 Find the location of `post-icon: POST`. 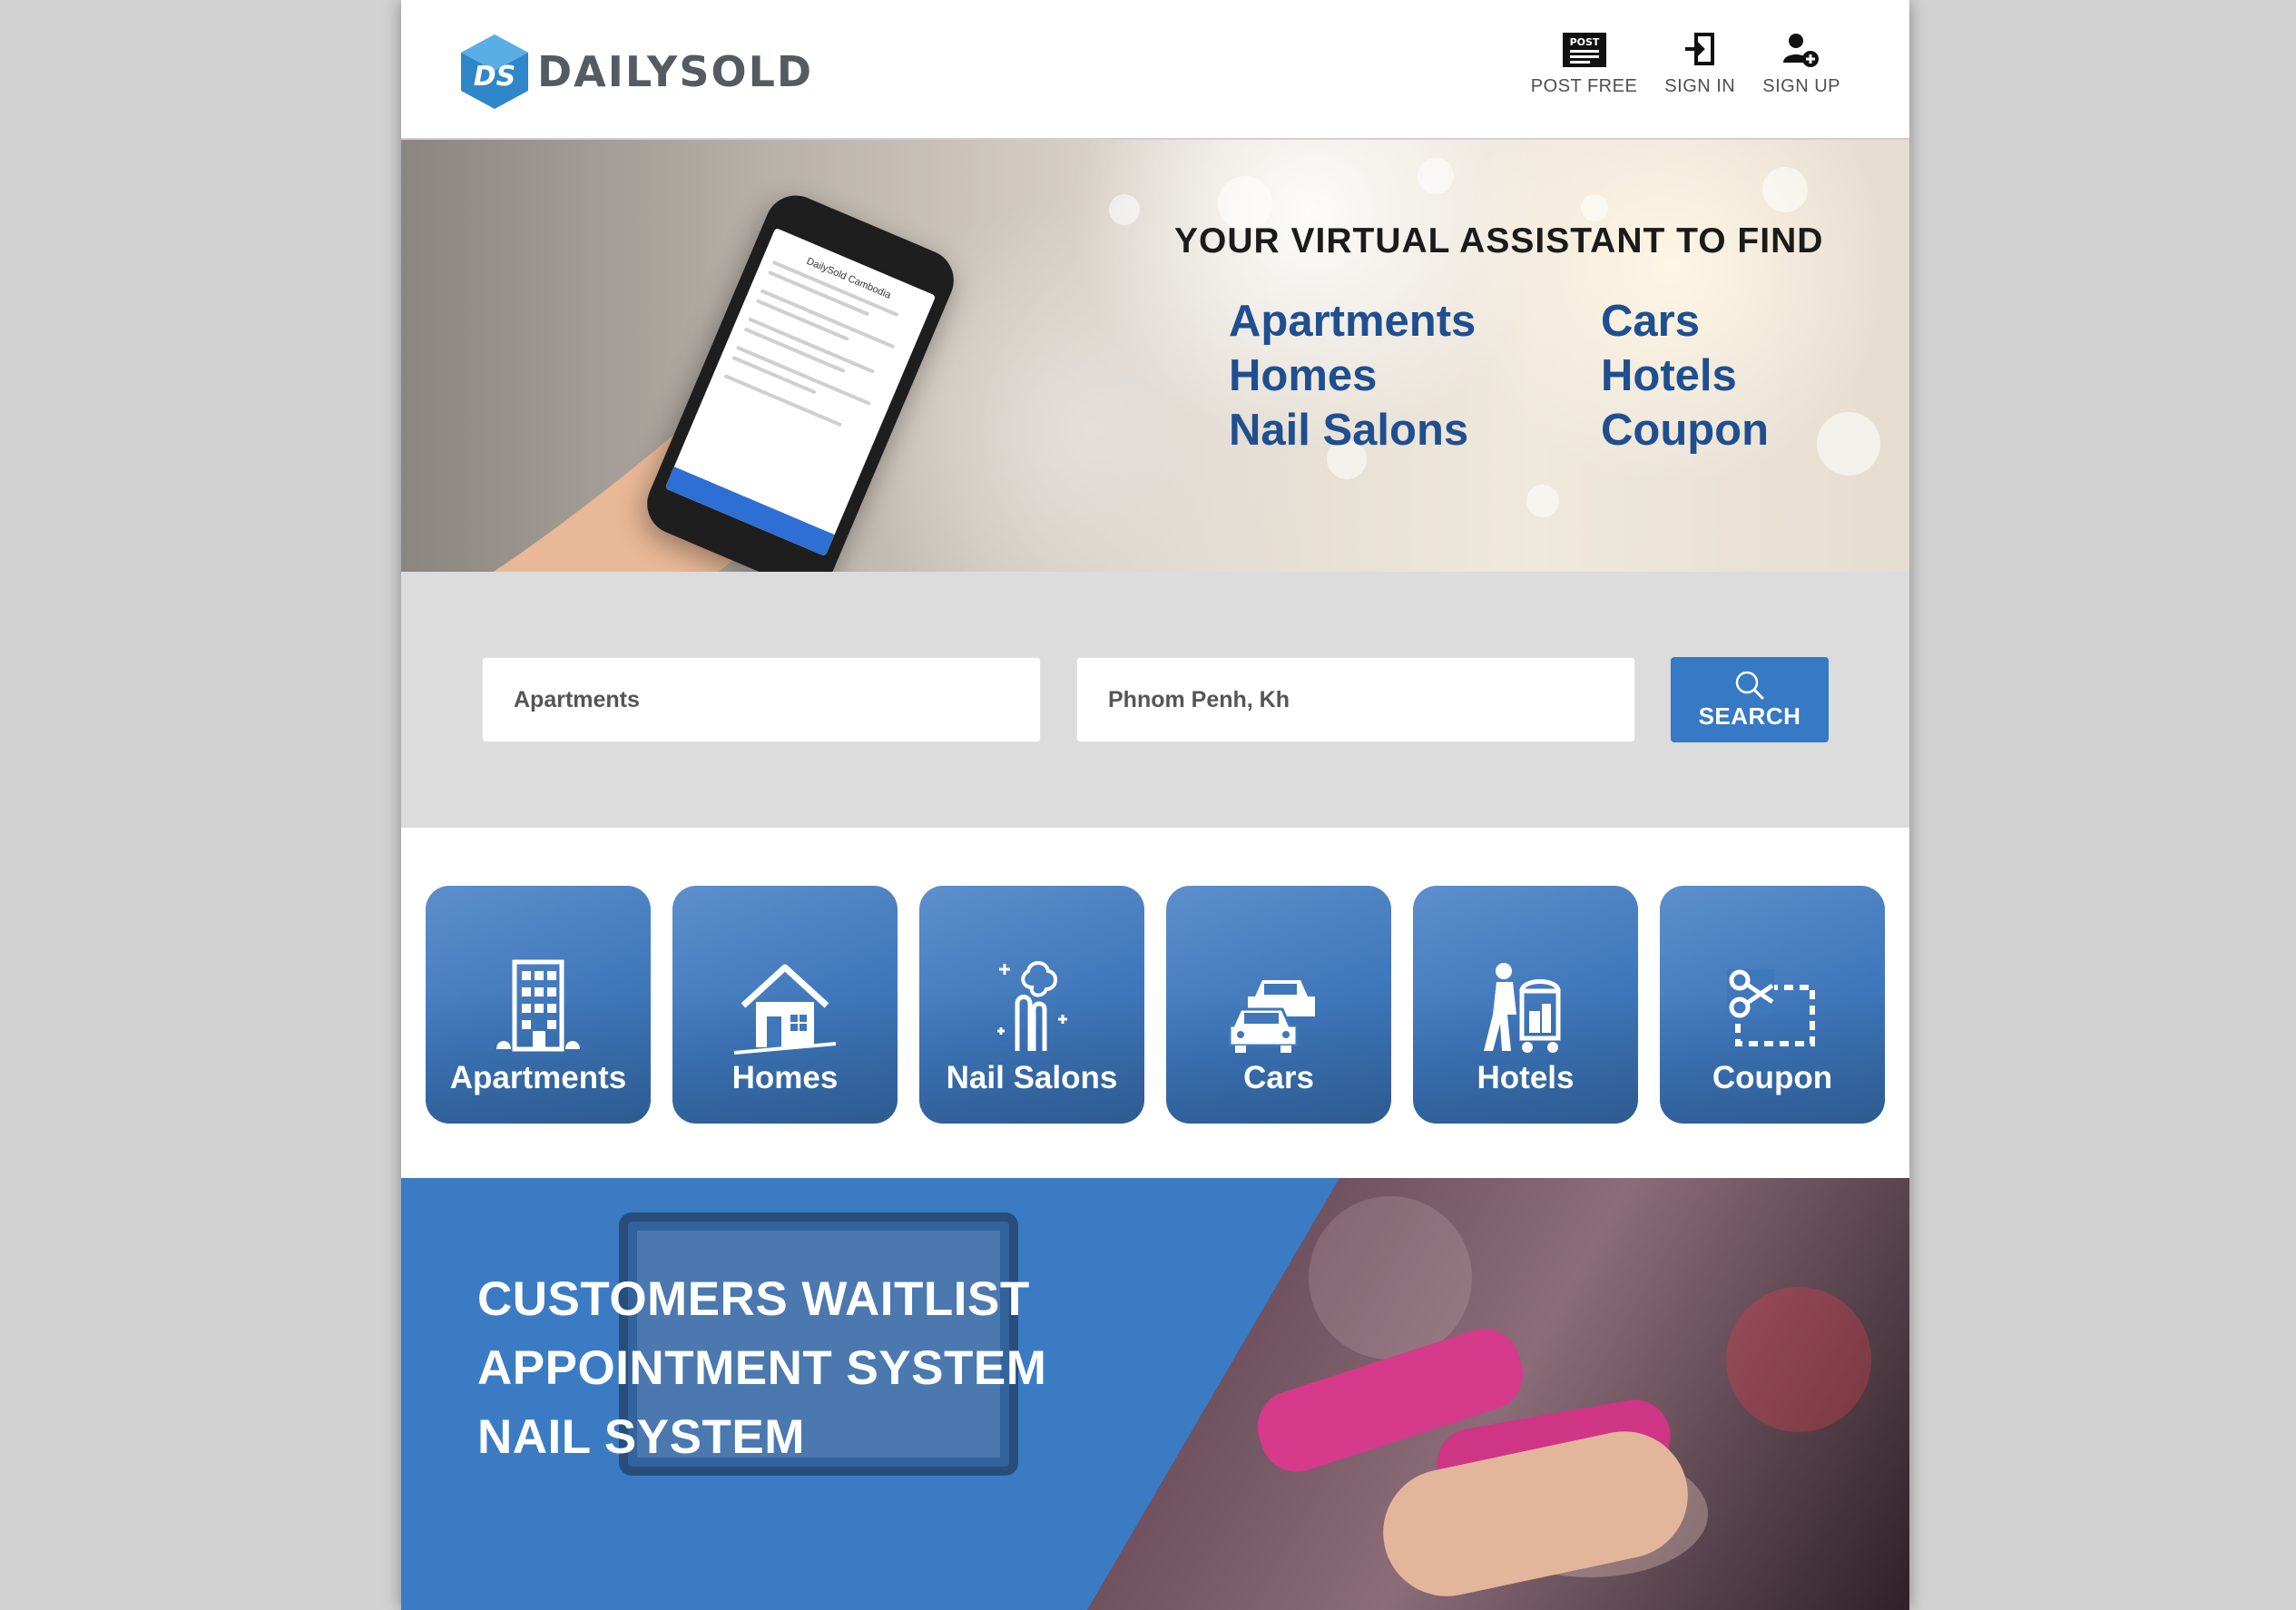

post-icon: POST is located at coordinates (1584, 50).